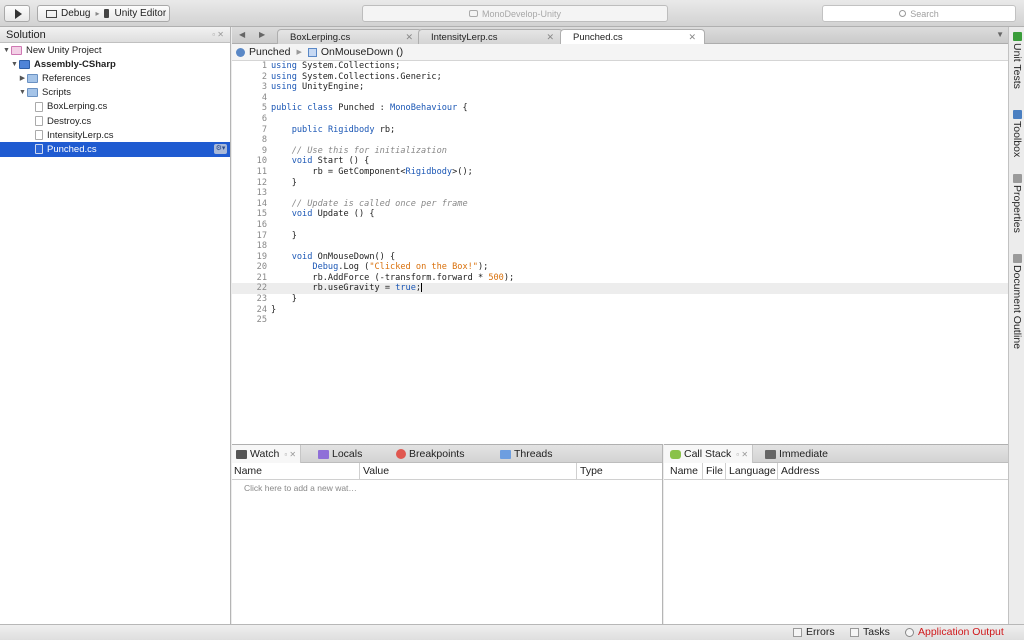 The width and height of the screenshot is (1024, 640). Describe the element at coordinates (262, 34) in the screenshot. I see `nav-forward-icon: ▶` at that location.